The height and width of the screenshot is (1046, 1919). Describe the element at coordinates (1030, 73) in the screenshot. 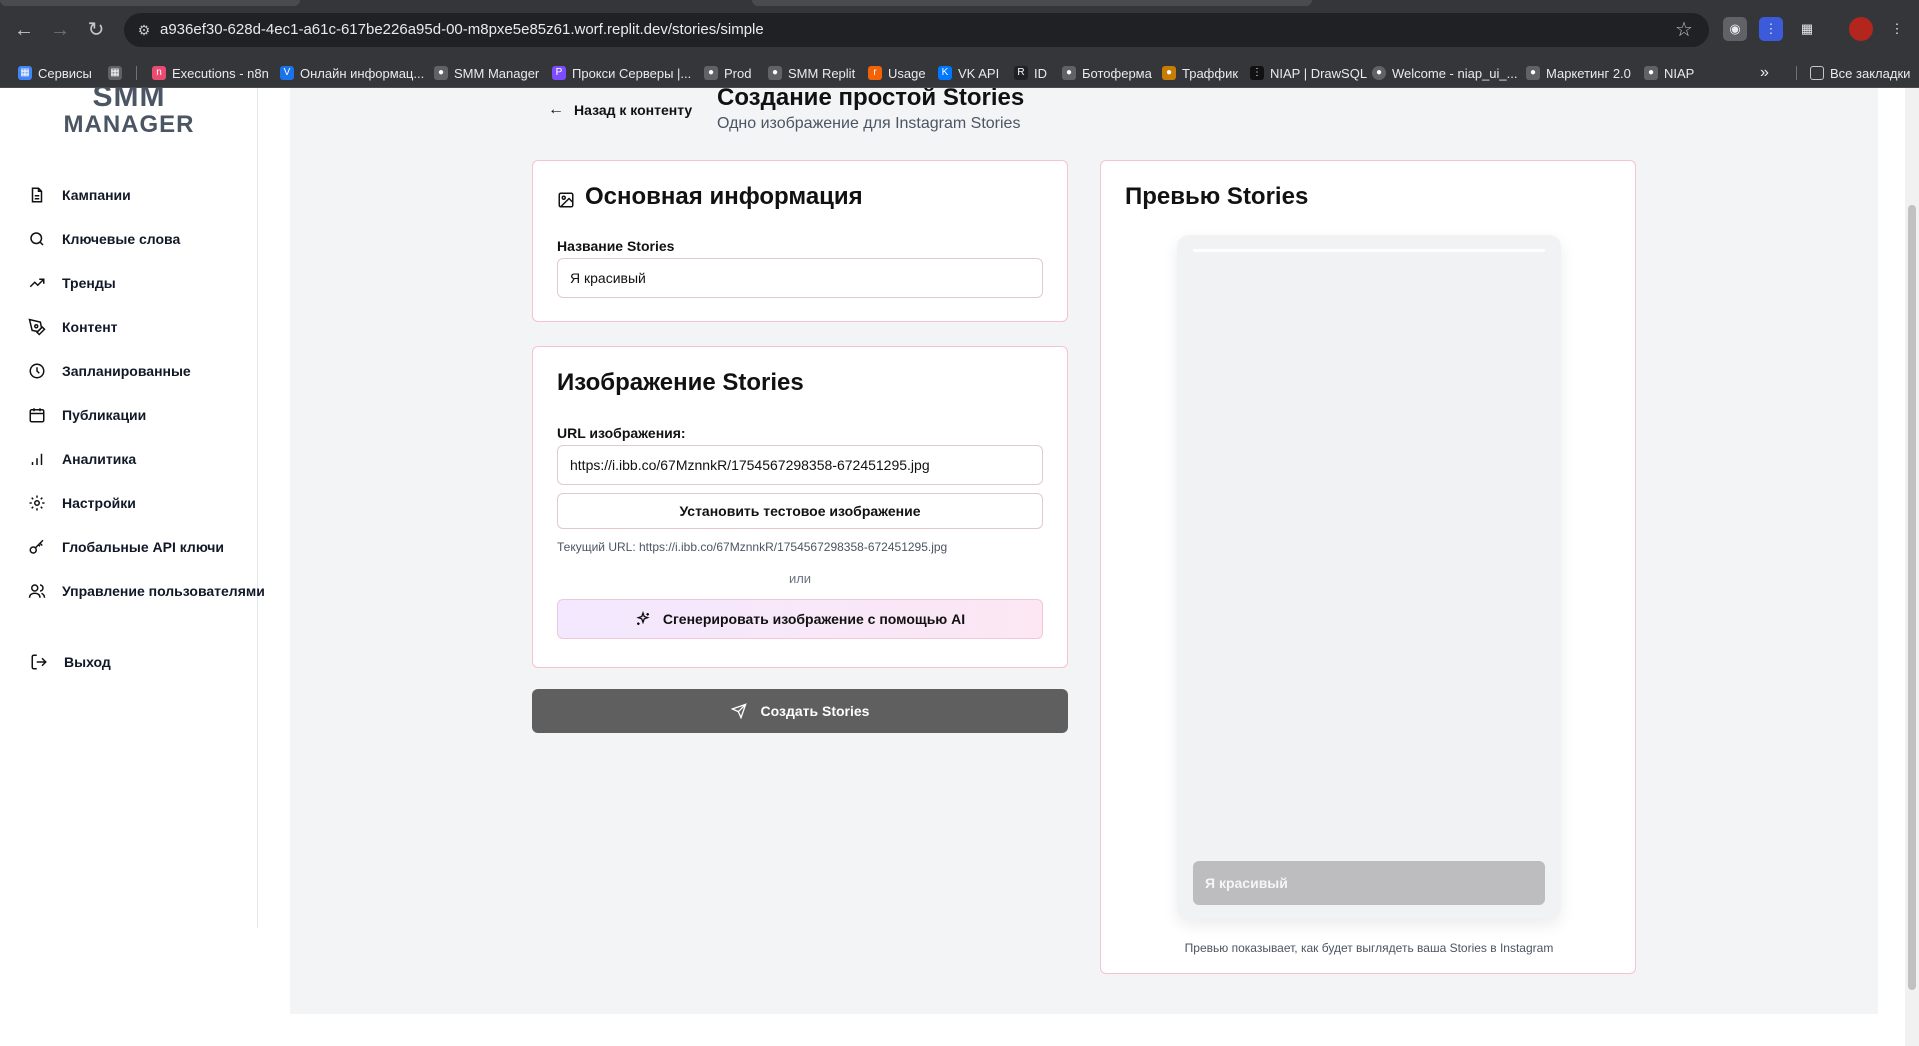

I see `bookmark-item: R ID` at that location.